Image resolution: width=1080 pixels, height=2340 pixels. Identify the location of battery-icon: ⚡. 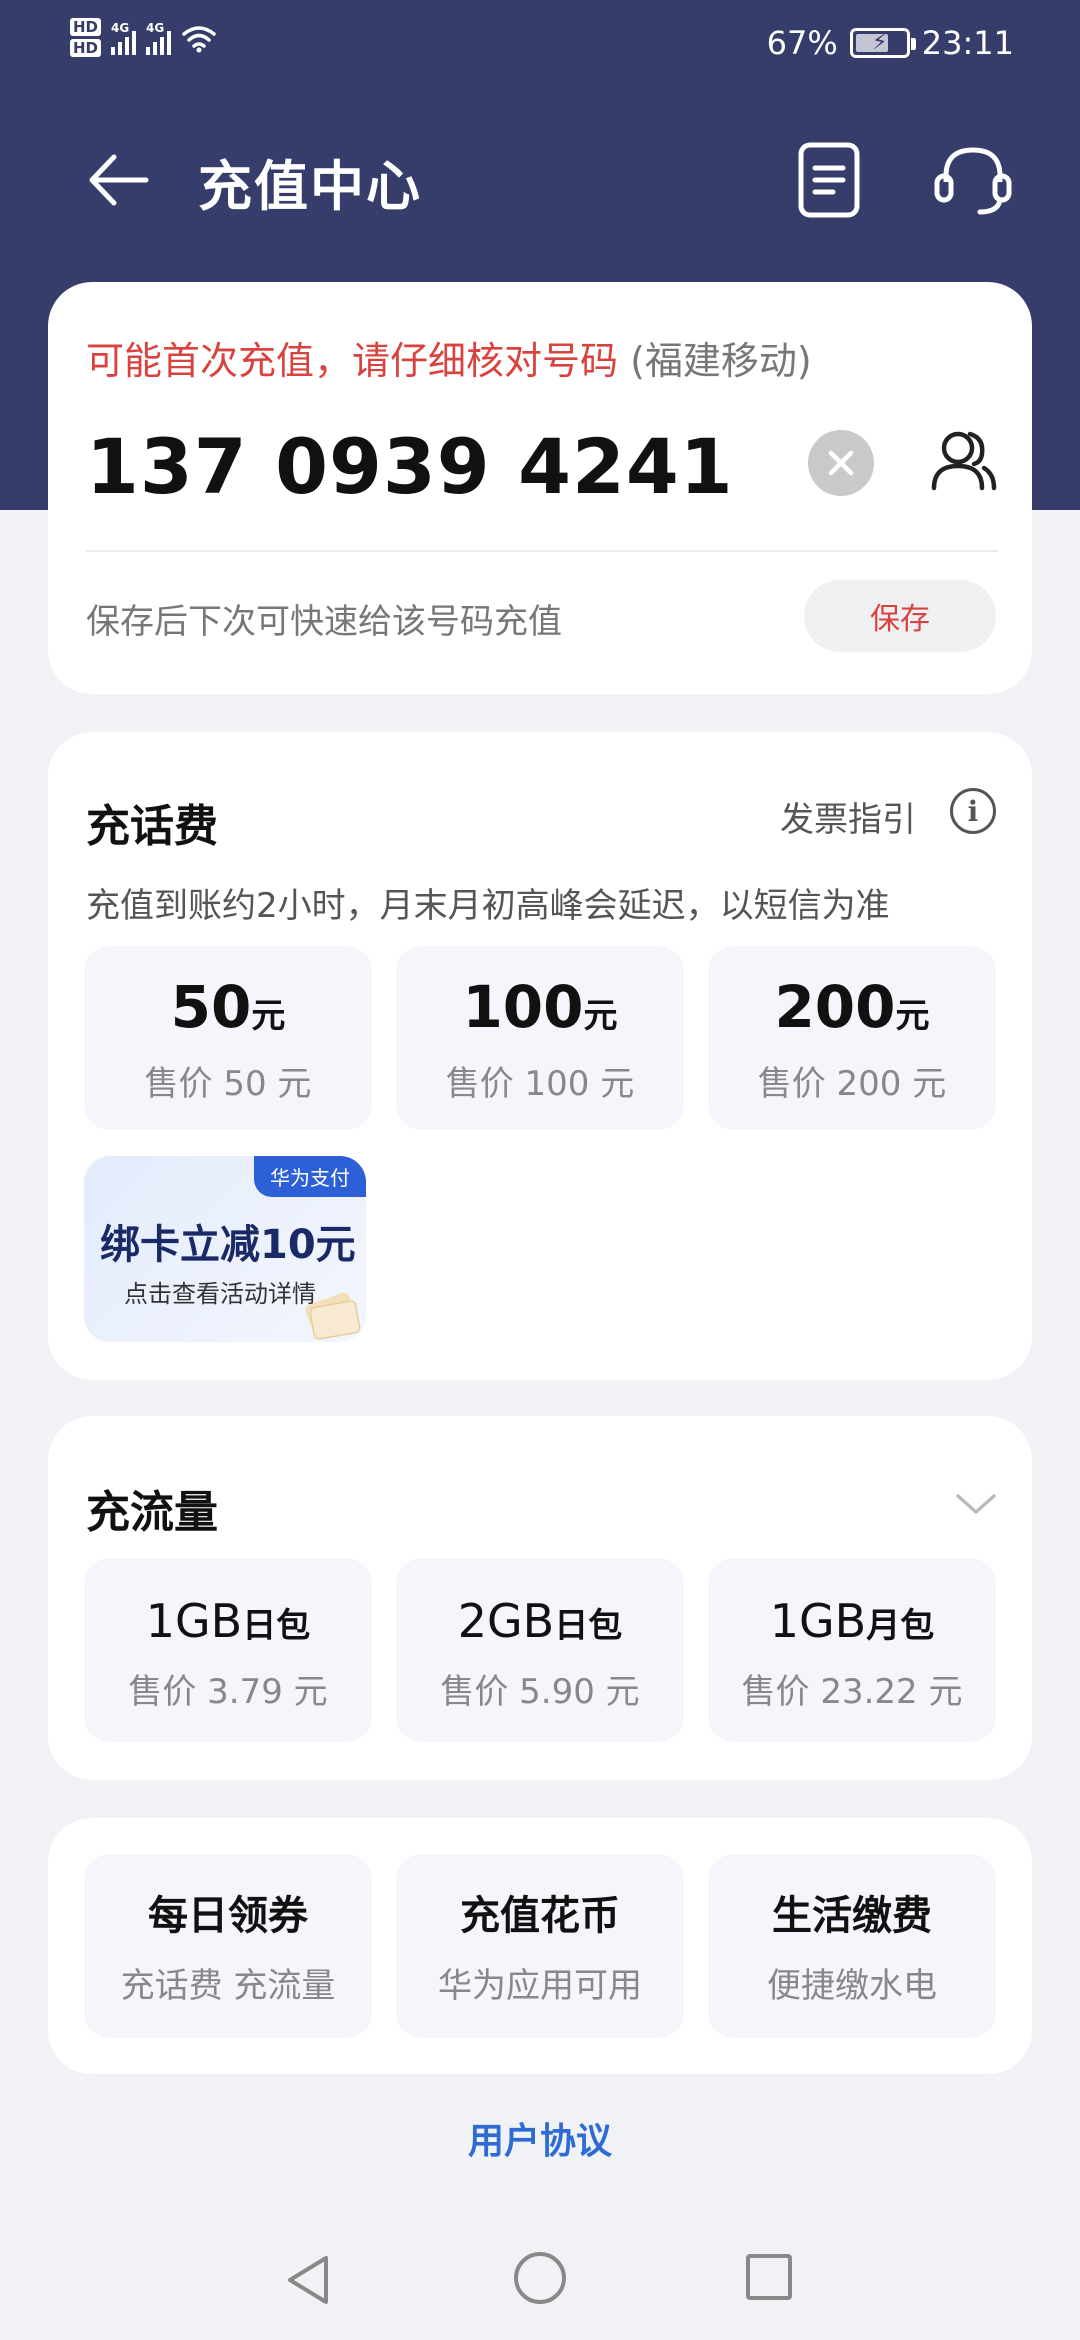
(882, 43).